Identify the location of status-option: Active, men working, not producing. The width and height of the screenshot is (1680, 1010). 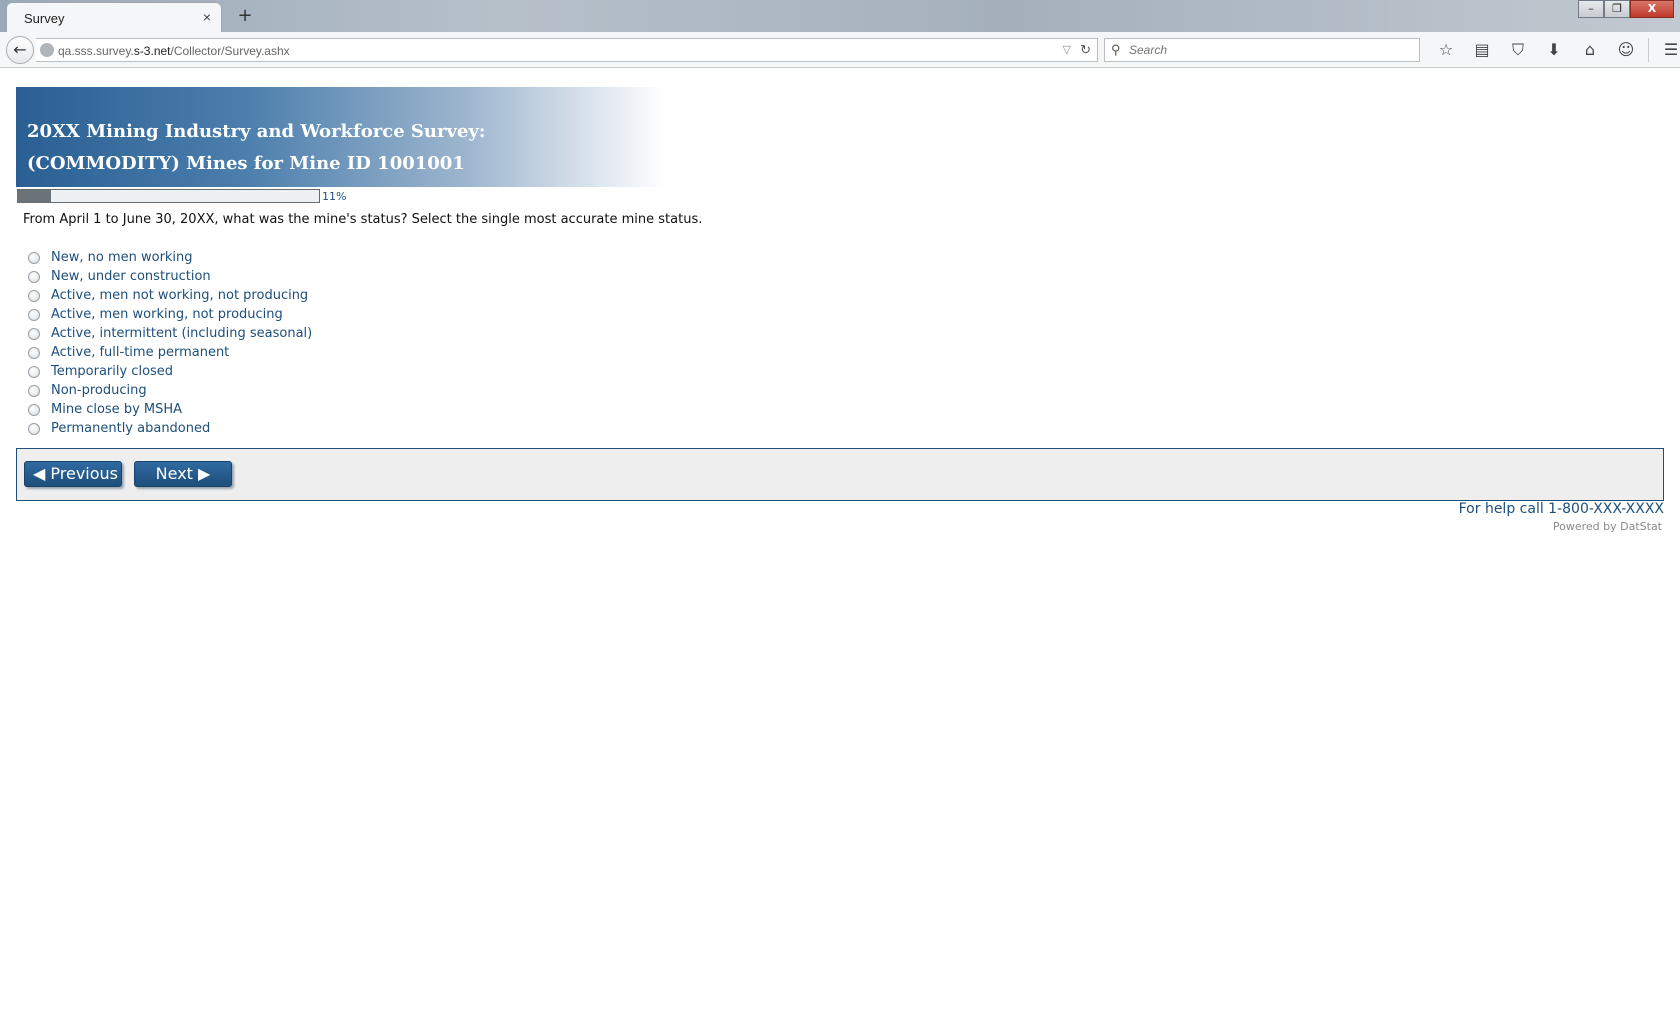
(170, 314).